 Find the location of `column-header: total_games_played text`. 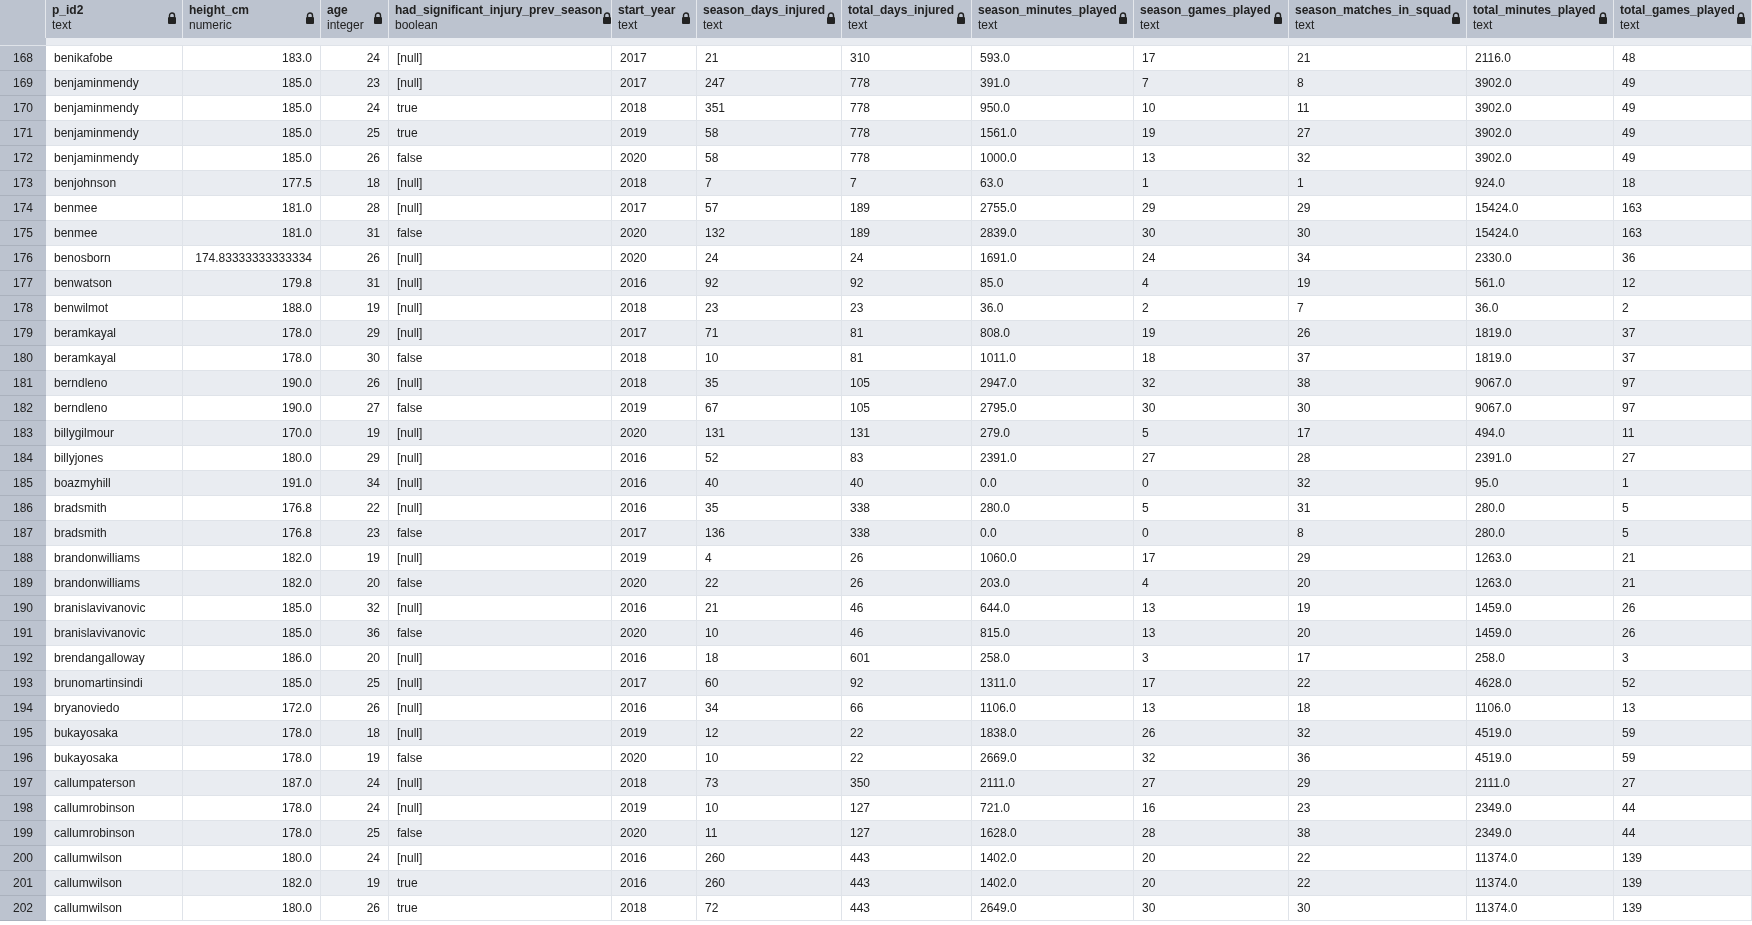

column-header: total_games_played text is located at coordinates (1683, 19).